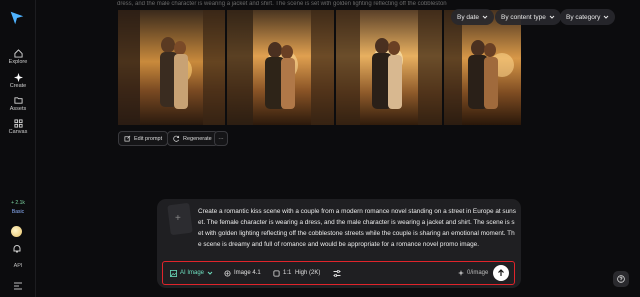 The width and height of the screenshot is (640, 297). Describe the element at coordinates (478, 273) in the screenshot. I see `cost-label: 0/image` at that location.